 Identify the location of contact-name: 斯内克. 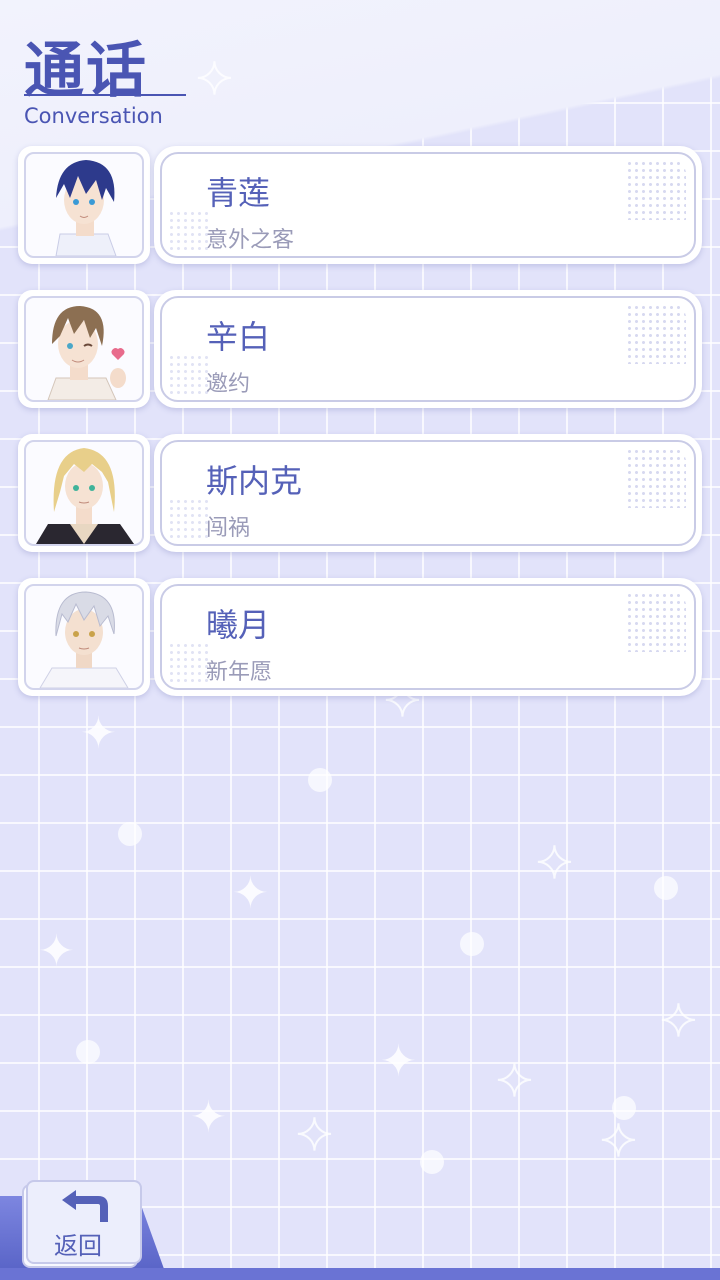
(254, 481).